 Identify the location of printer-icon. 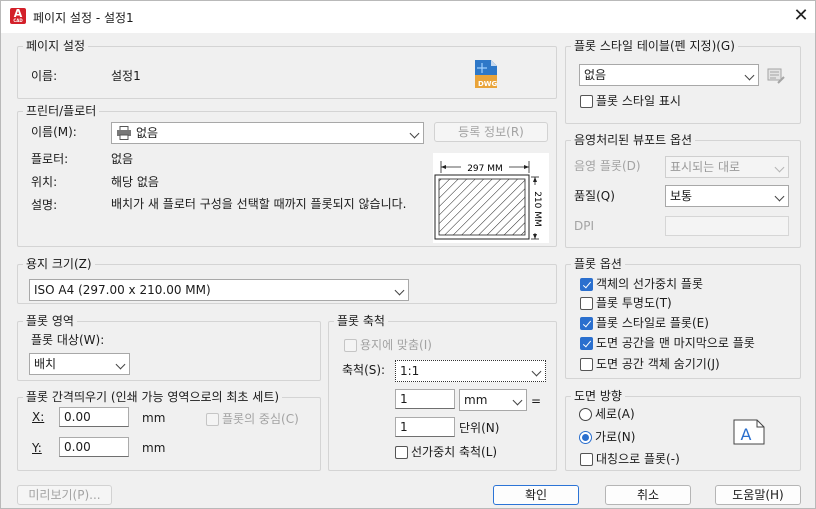
(124, 133).